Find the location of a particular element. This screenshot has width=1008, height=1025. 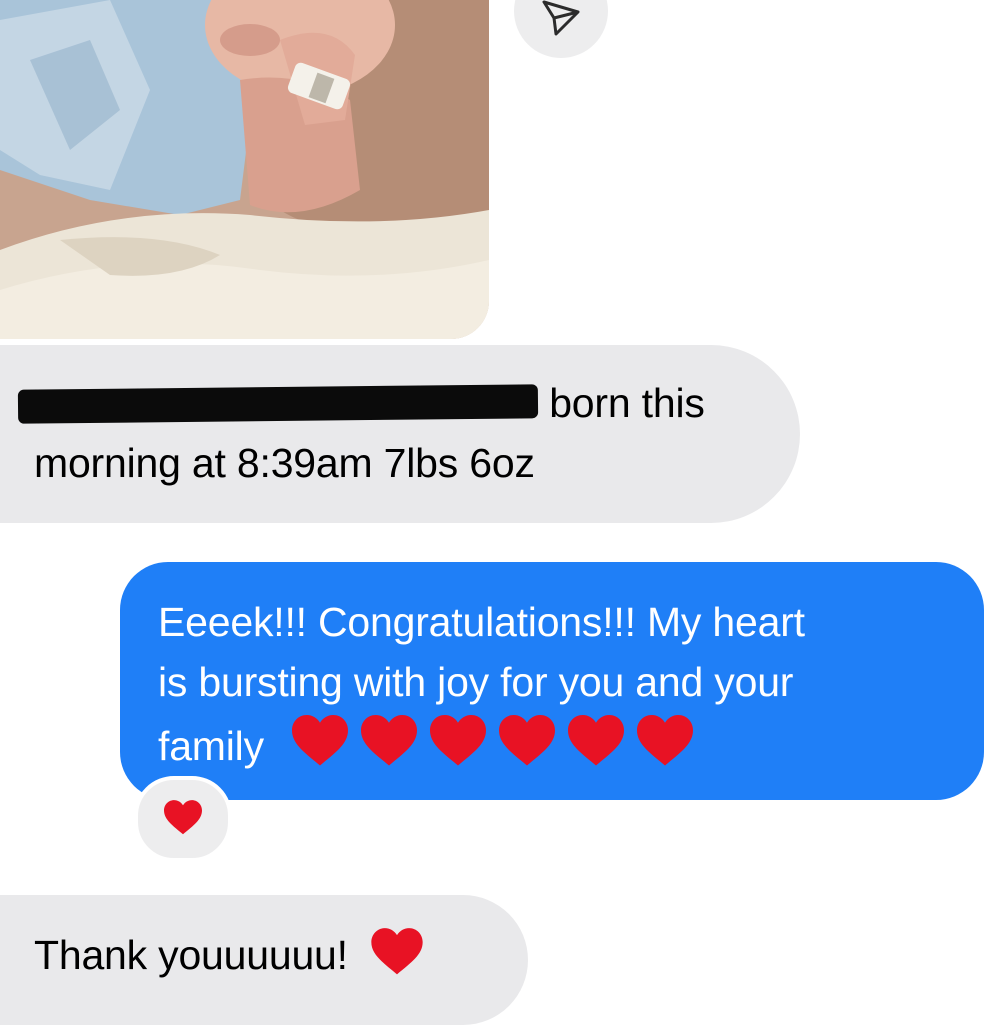

emoji-row is located at coordinates (496, 742).